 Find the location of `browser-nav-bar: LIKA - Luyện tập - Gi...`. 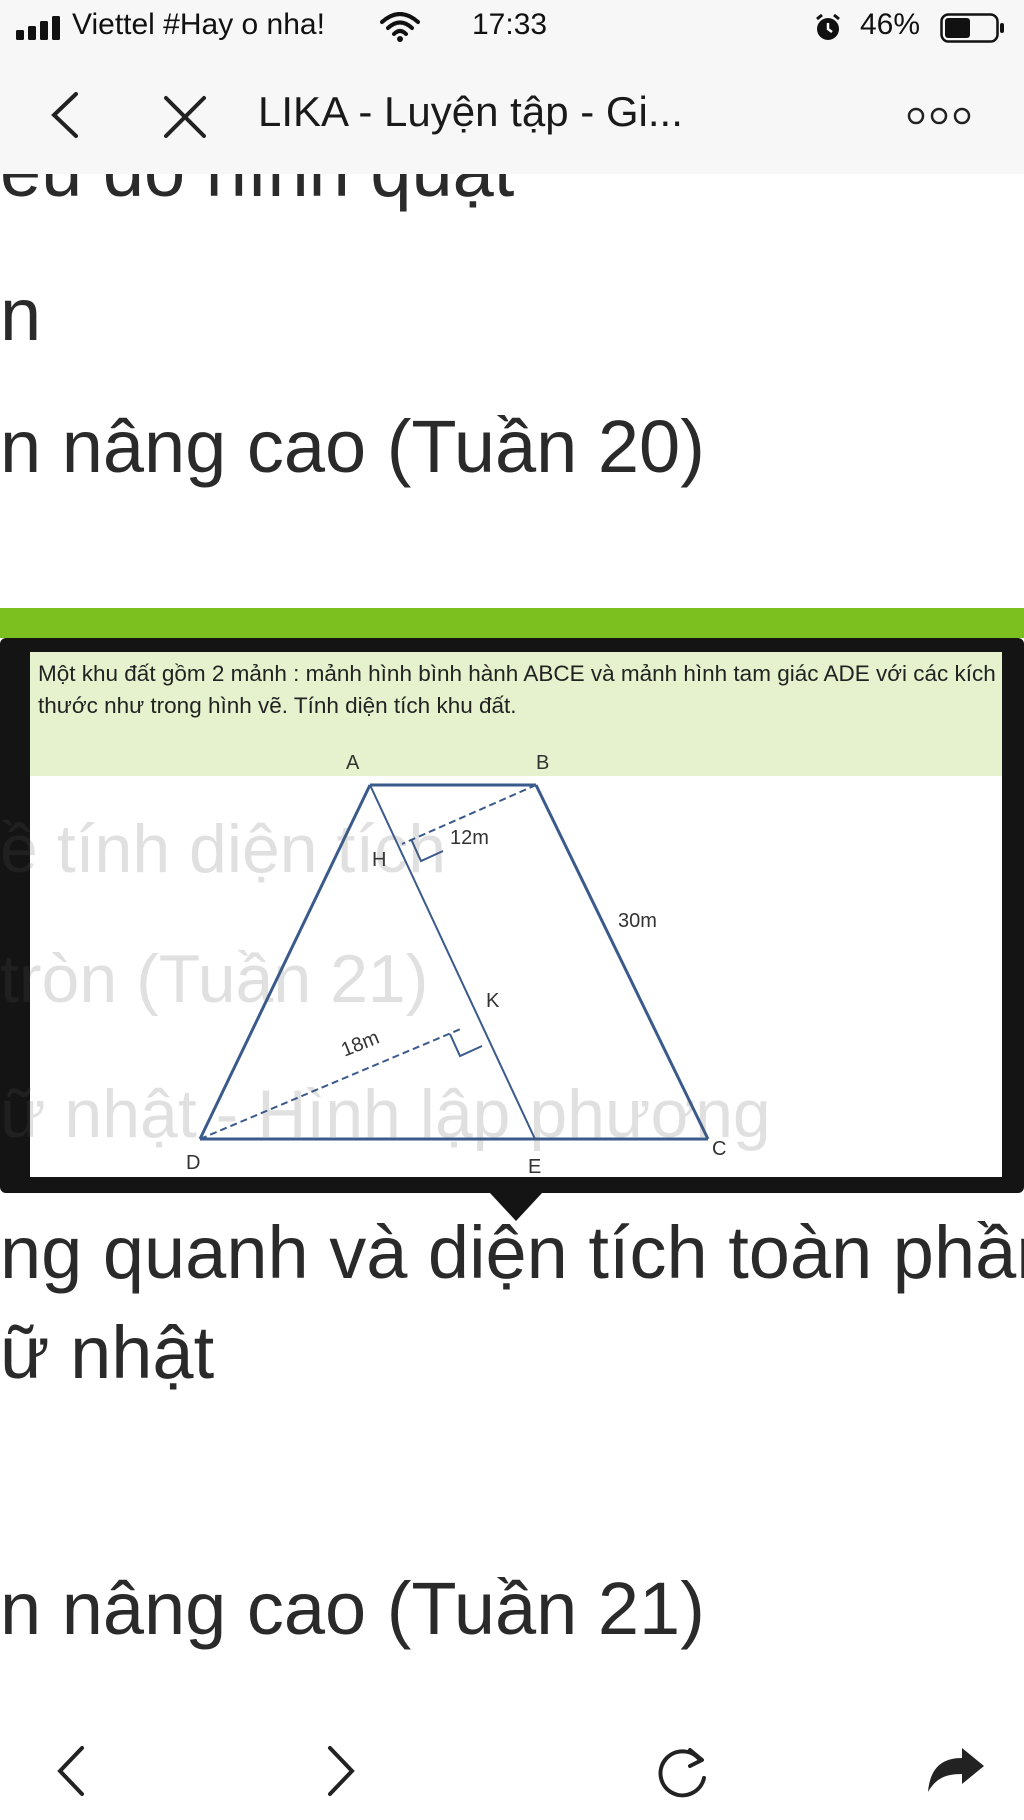

browser-nav-bar: LIKA - Luyện tập - Gi... is located at coordinates (512, 115).